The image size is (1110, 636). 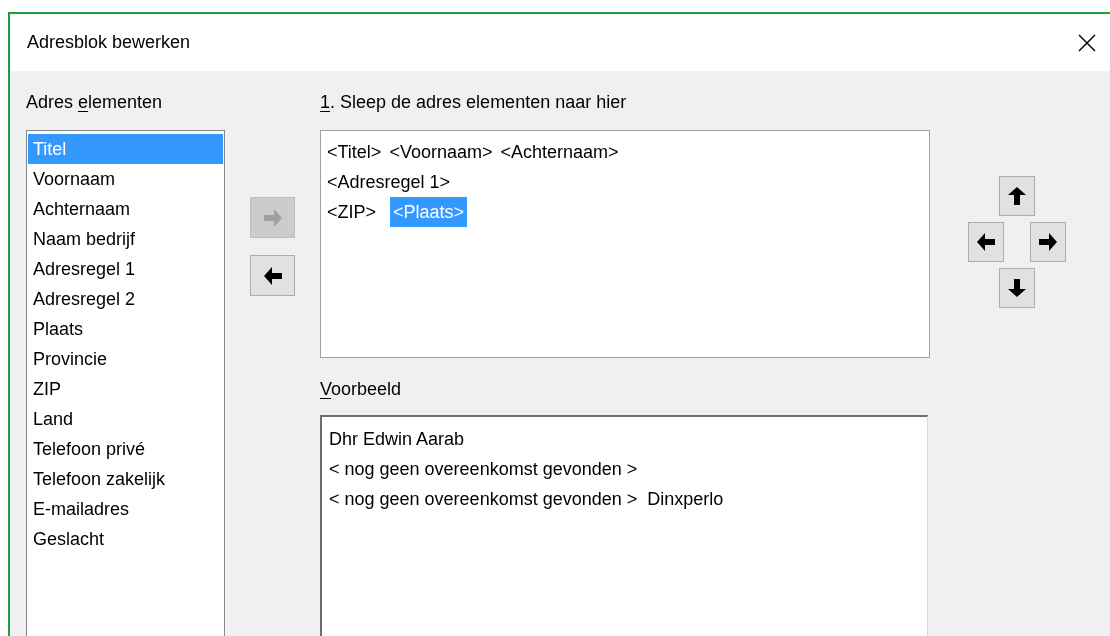 What do you see at coordinates (361, 389) in the screenshot?
I see `preview-label: Voorbeeld` at bounding box center [361, 389].